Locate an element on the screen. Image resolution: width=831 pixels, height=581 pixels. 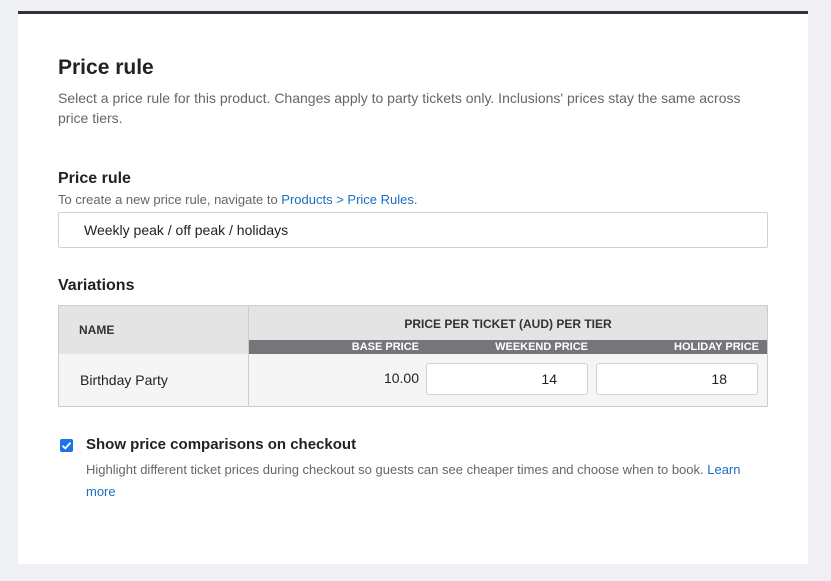
col-header-weekend-price: WEEKEND PRICE is located at coordinates (541, 347).